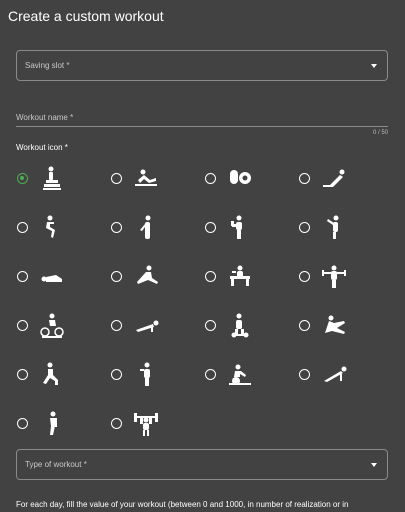  What do you see at coordinates (146, 276) in the screenshot?
I see `leg-stretch-icon` at bounding box center [146, 276].